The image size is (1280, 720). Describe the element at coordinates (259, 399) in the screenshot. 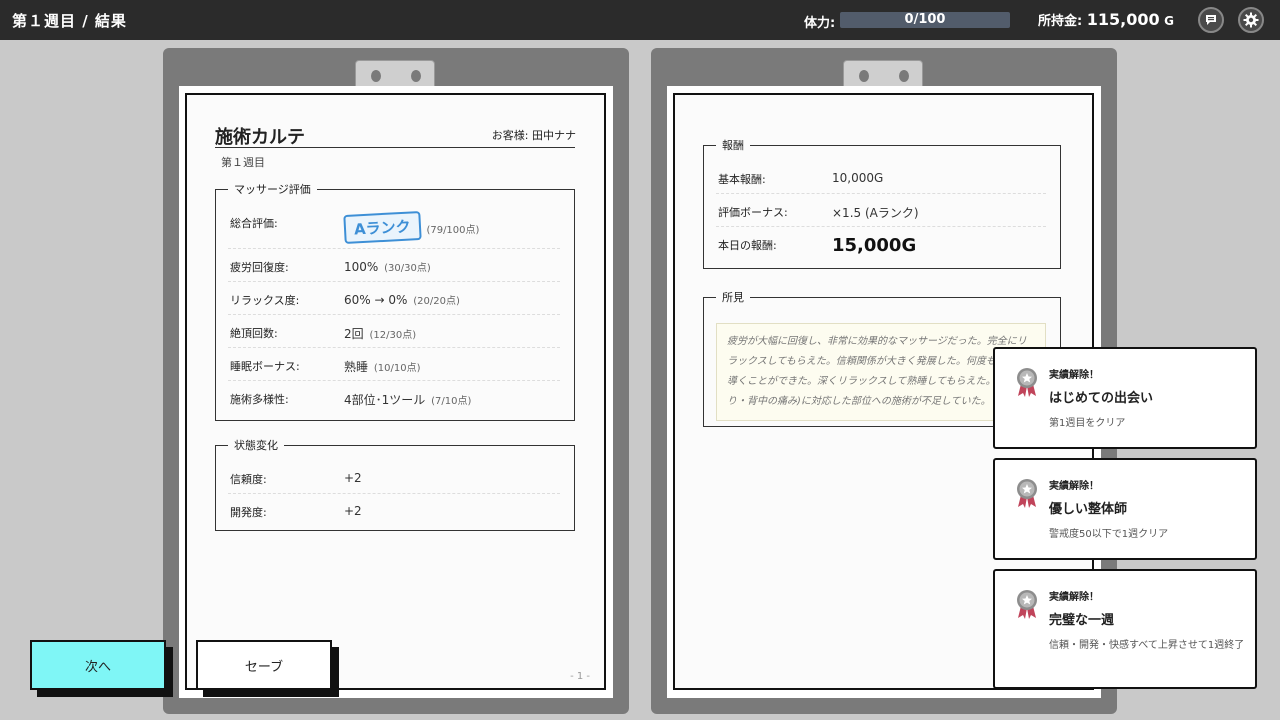

I see `eval-label: 施術多様性:` at that location.